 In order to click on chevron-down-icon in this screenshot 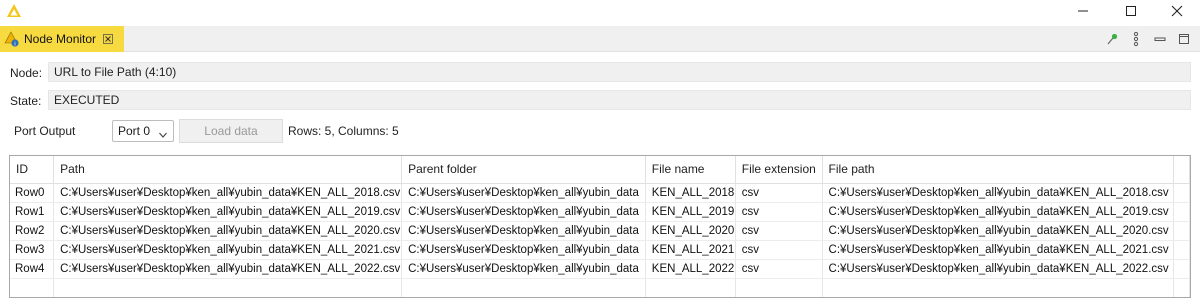, I will do `click(163, 136)`.